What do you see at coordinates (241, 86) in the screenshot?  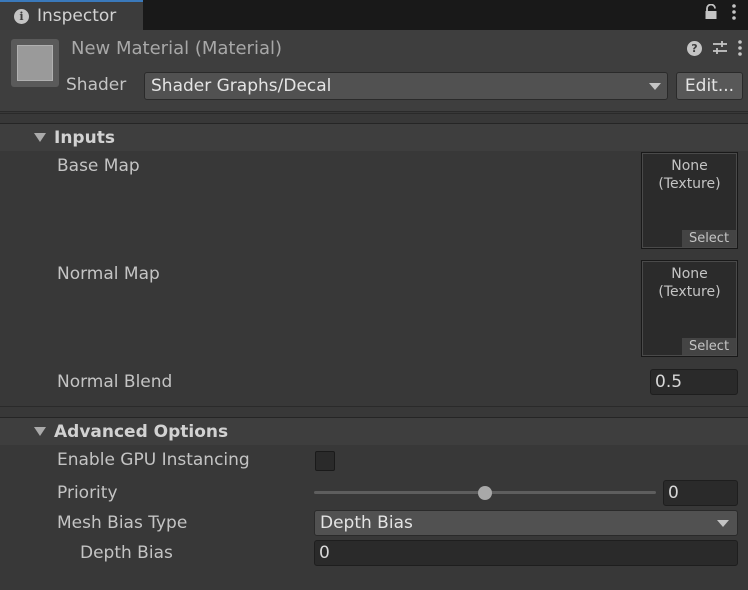 I see `shader-dropdown-value: Shader Graphs/Decal` at bounding box center [241, 86].